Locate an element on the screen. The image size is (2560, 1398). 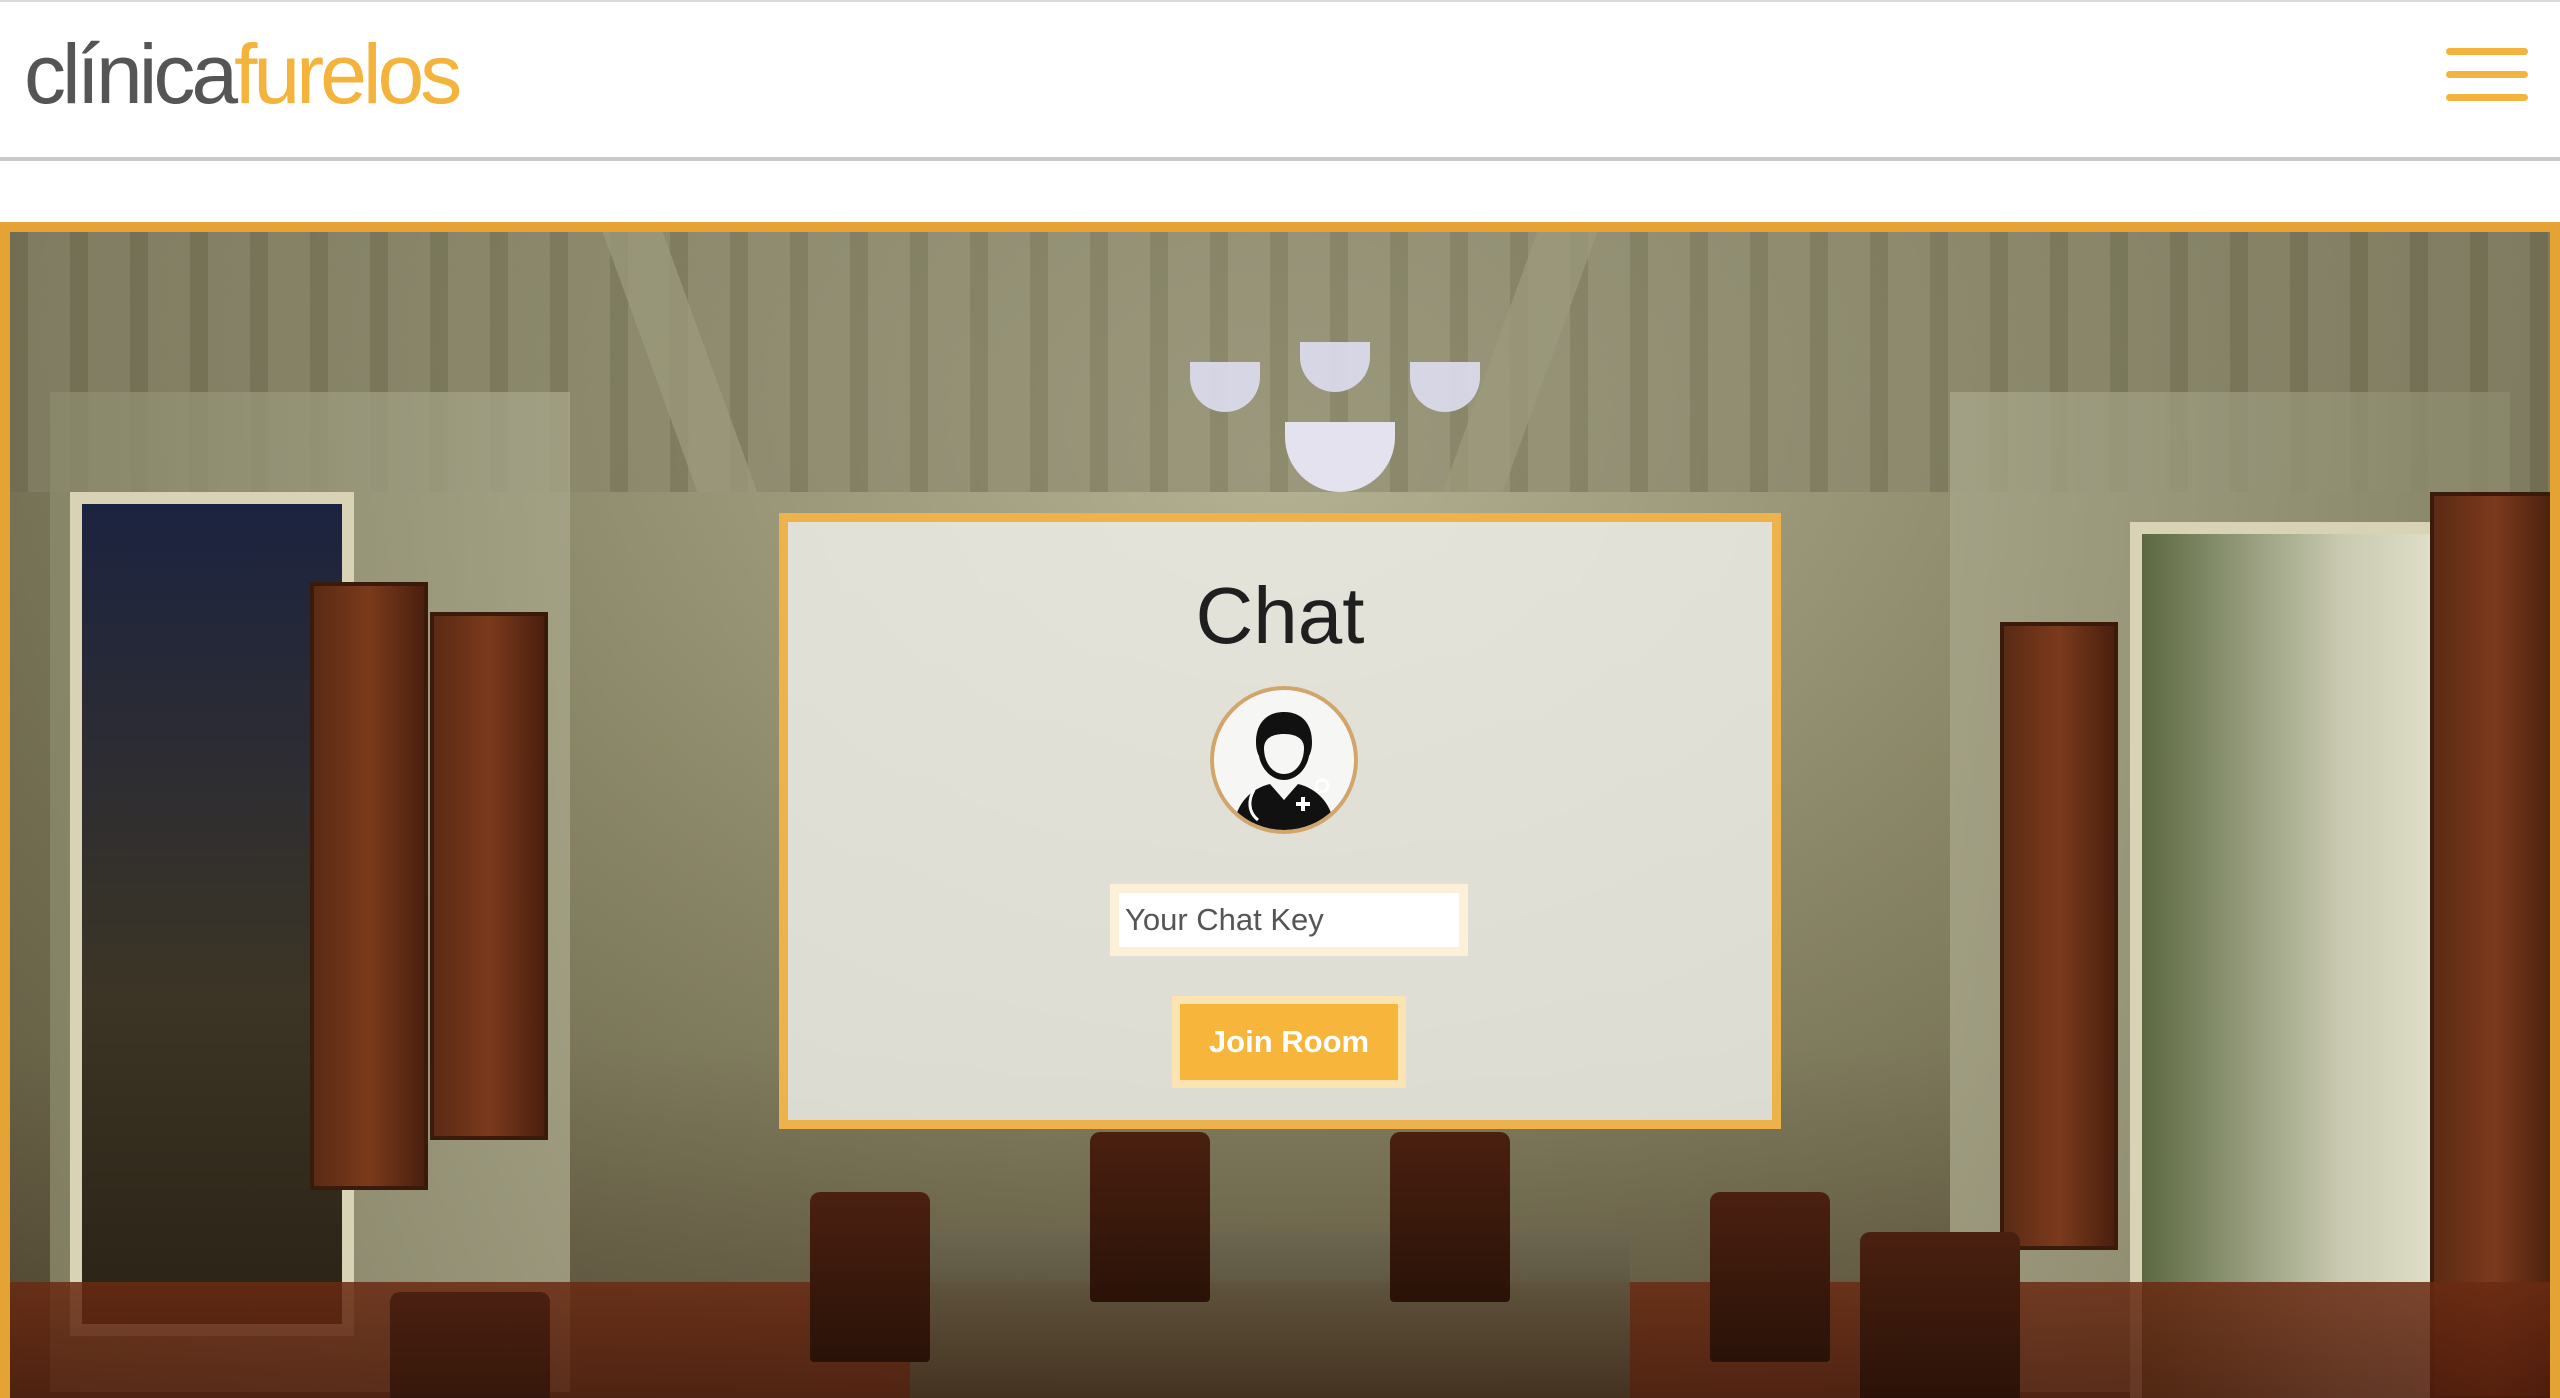
doctor-avatar-icon-svg is located at coordinates (1284, 771).